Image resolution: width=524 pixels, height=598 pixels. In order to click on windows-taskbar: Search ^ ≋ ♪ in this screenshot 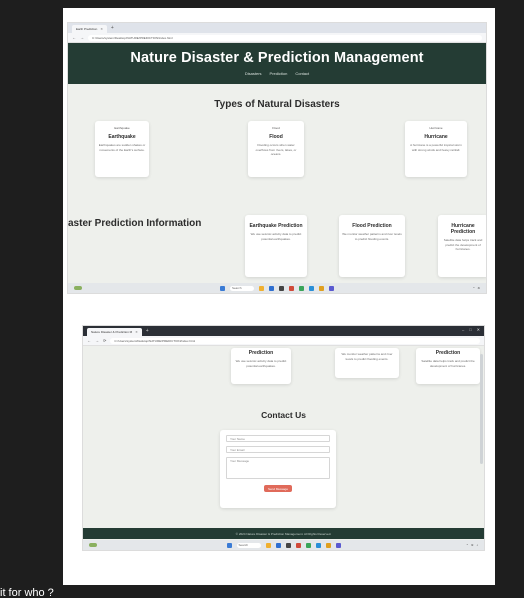, I will do `click(283, 545)`.